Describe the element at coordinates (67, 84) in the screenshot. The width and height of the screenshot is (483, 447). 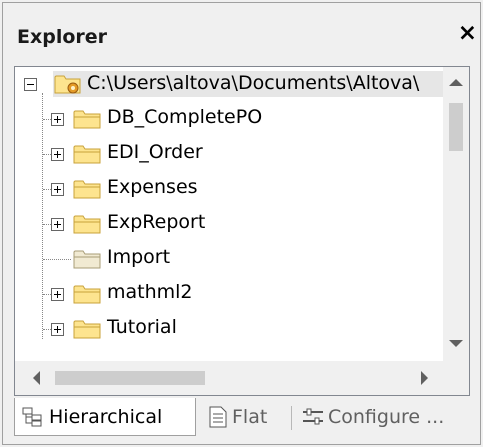
I see `config-folder-icon` at that location.